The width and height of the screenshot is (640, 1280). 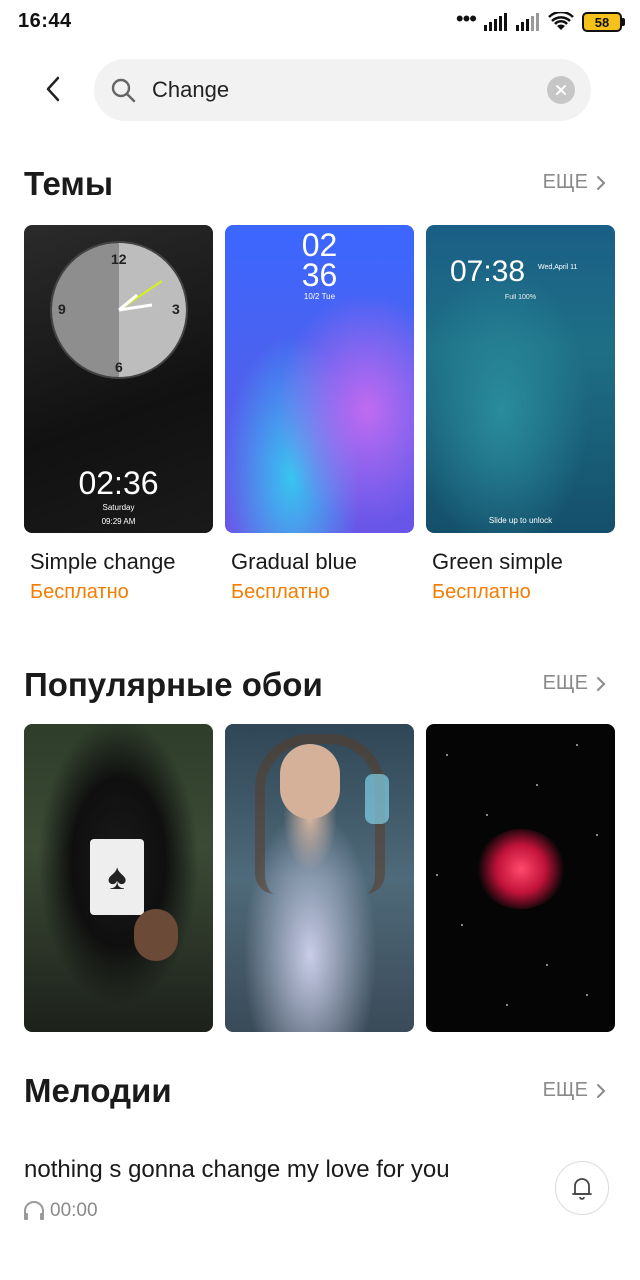 I want to click on headphones-icon, so click(x=34, y=1210).